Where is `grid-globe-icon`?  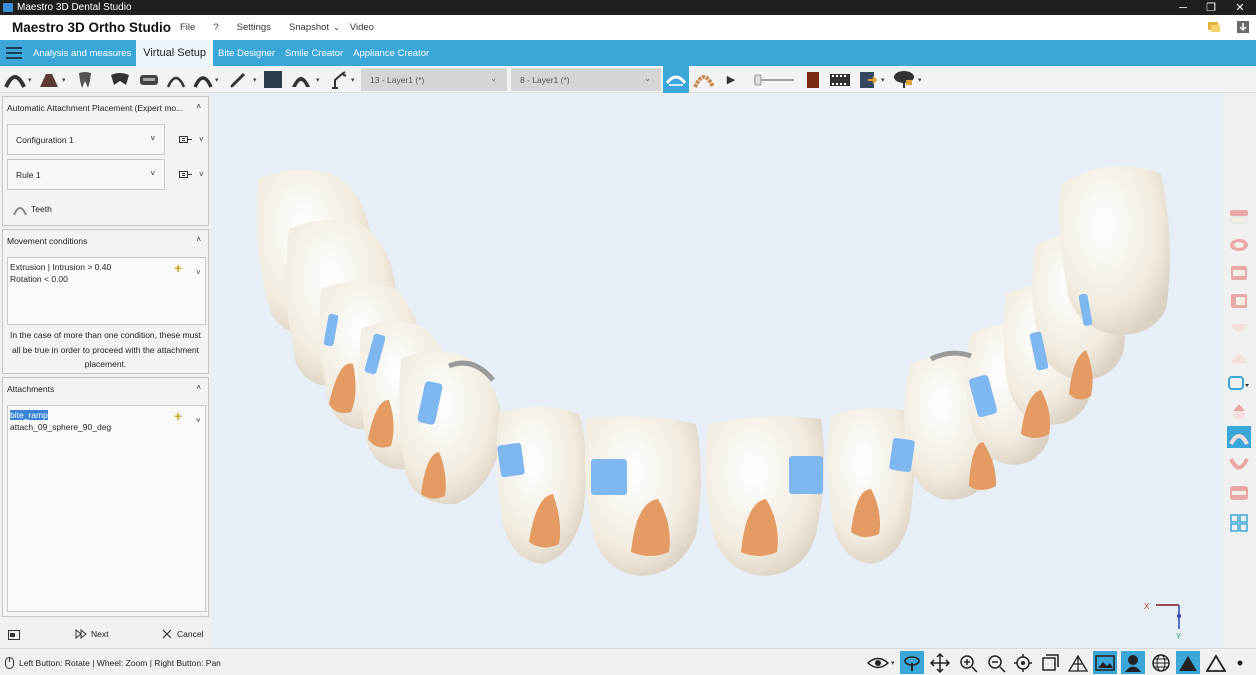 grid-globe-icon is located at coordinates (1161, 662).